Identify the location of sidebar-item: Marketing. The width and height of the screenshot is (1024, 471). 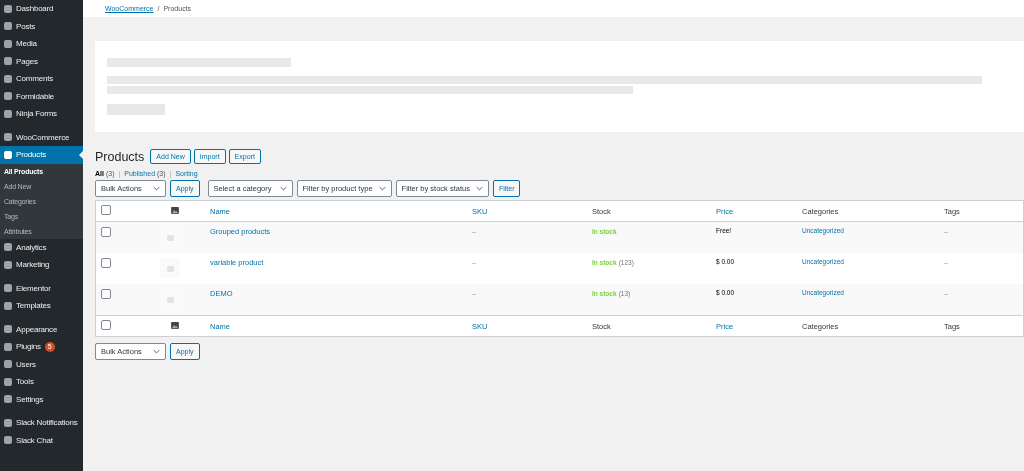
(41, 265).